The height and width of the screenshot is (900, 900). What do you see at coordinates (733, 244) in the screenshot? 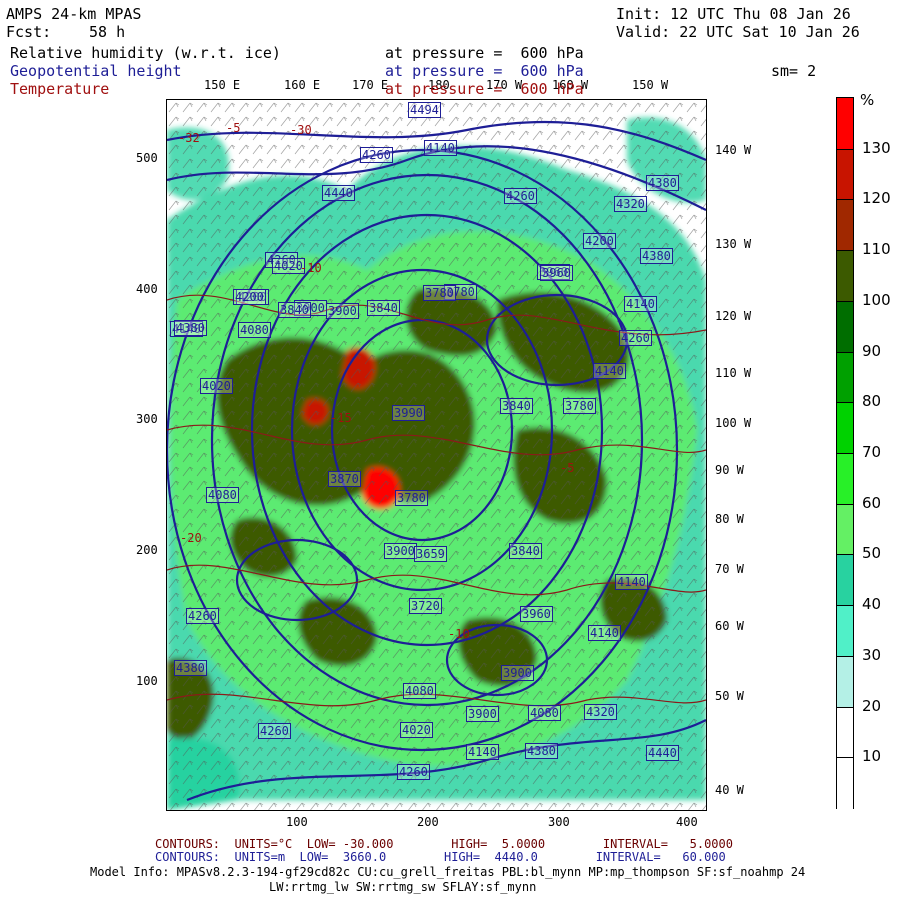
I see `lon-right-label: 130 W` at bounding box center [733, 244].